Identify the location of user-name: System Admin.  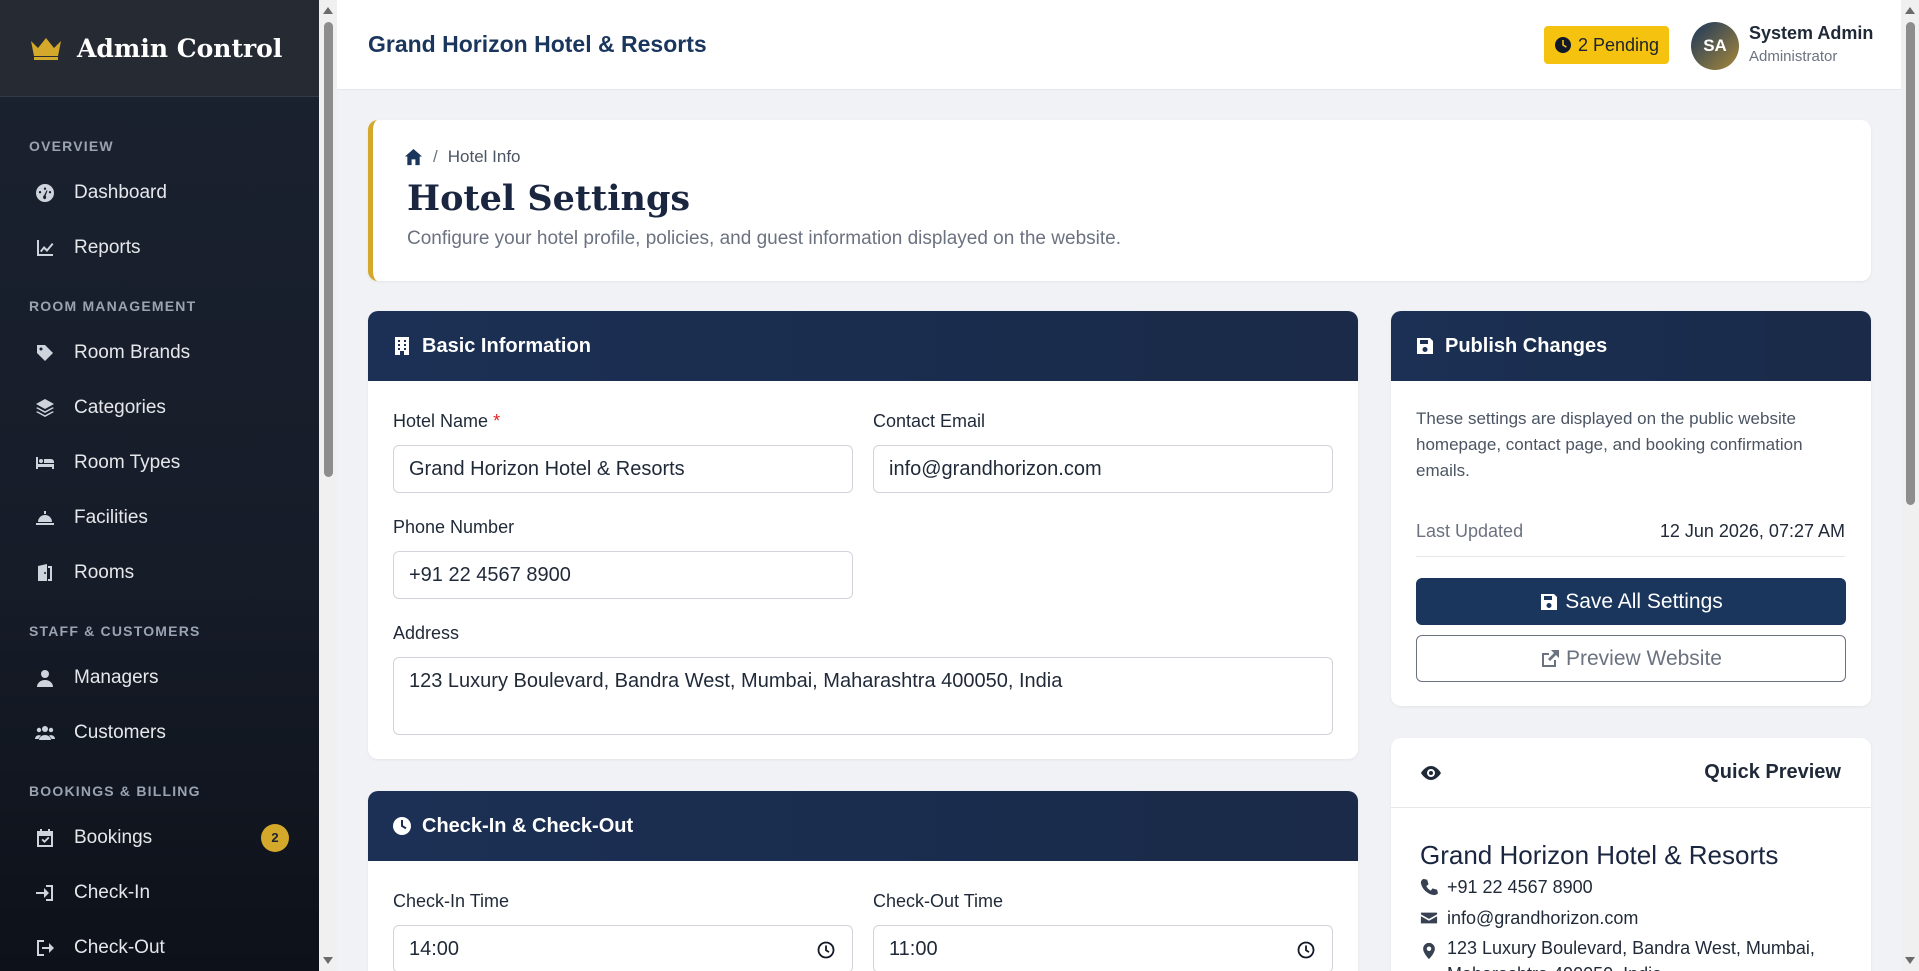
(1811, 33).